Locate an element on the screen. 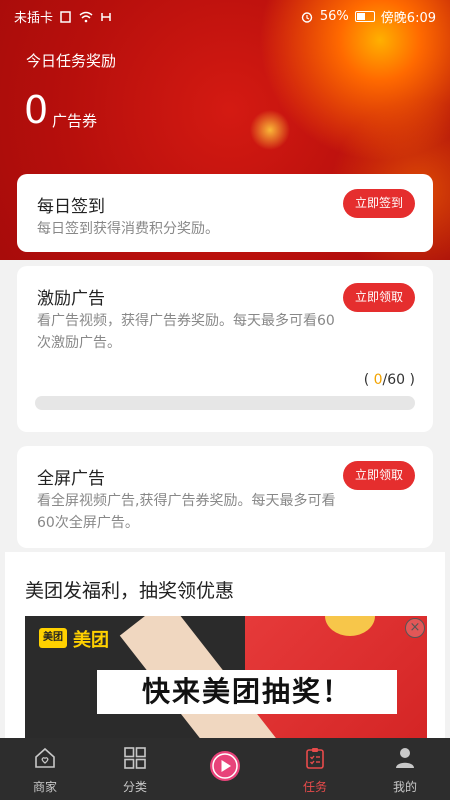 This screenshot has width=450, height=800. data-icon is located at coordinates (106, 16).